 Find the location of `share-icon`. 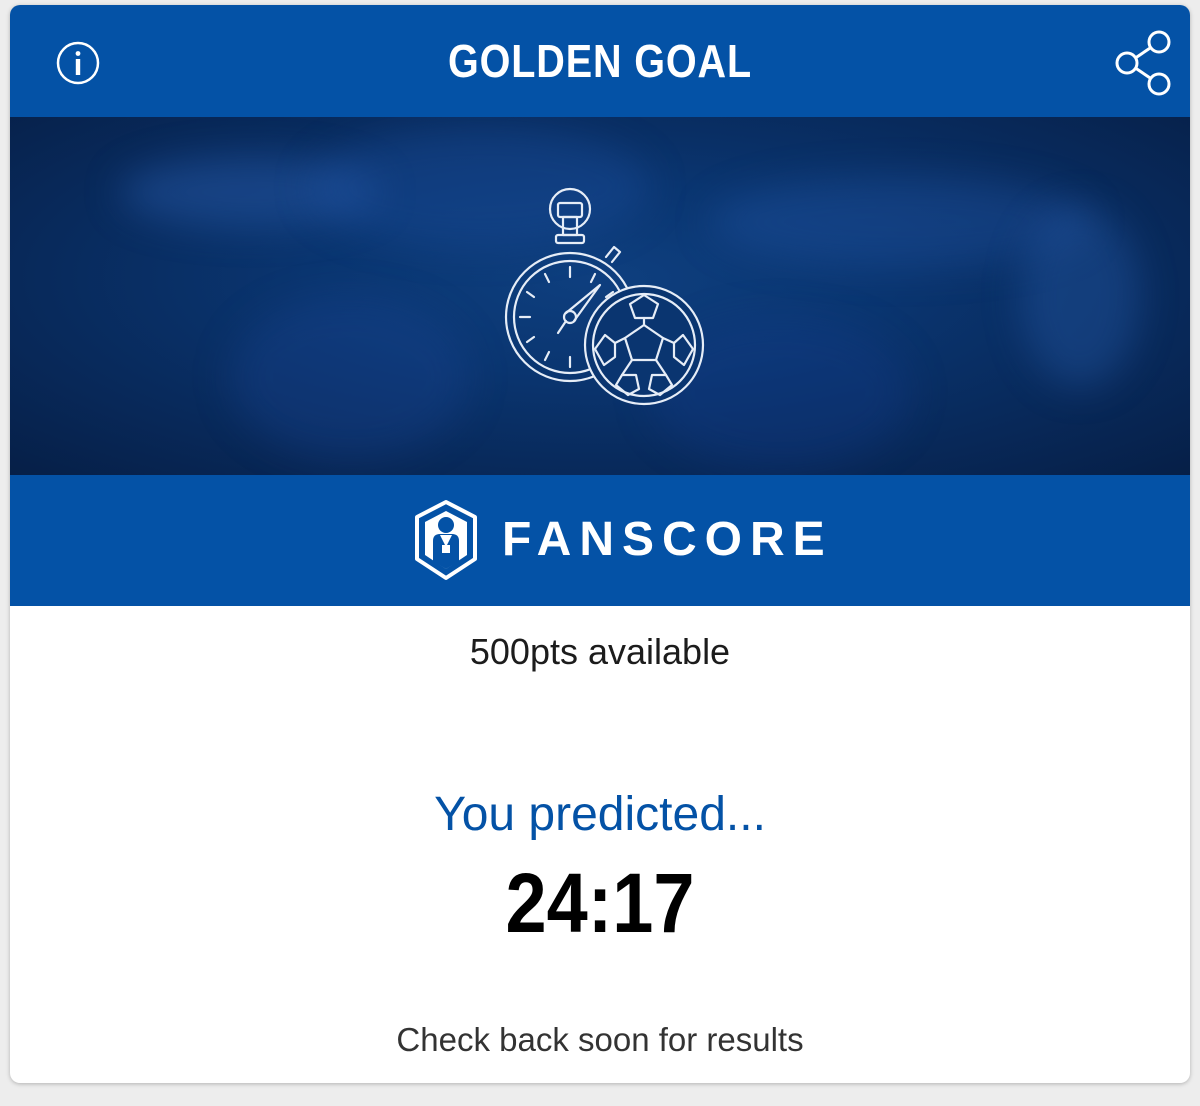

share-icon is located at coordinates (1143, 63).